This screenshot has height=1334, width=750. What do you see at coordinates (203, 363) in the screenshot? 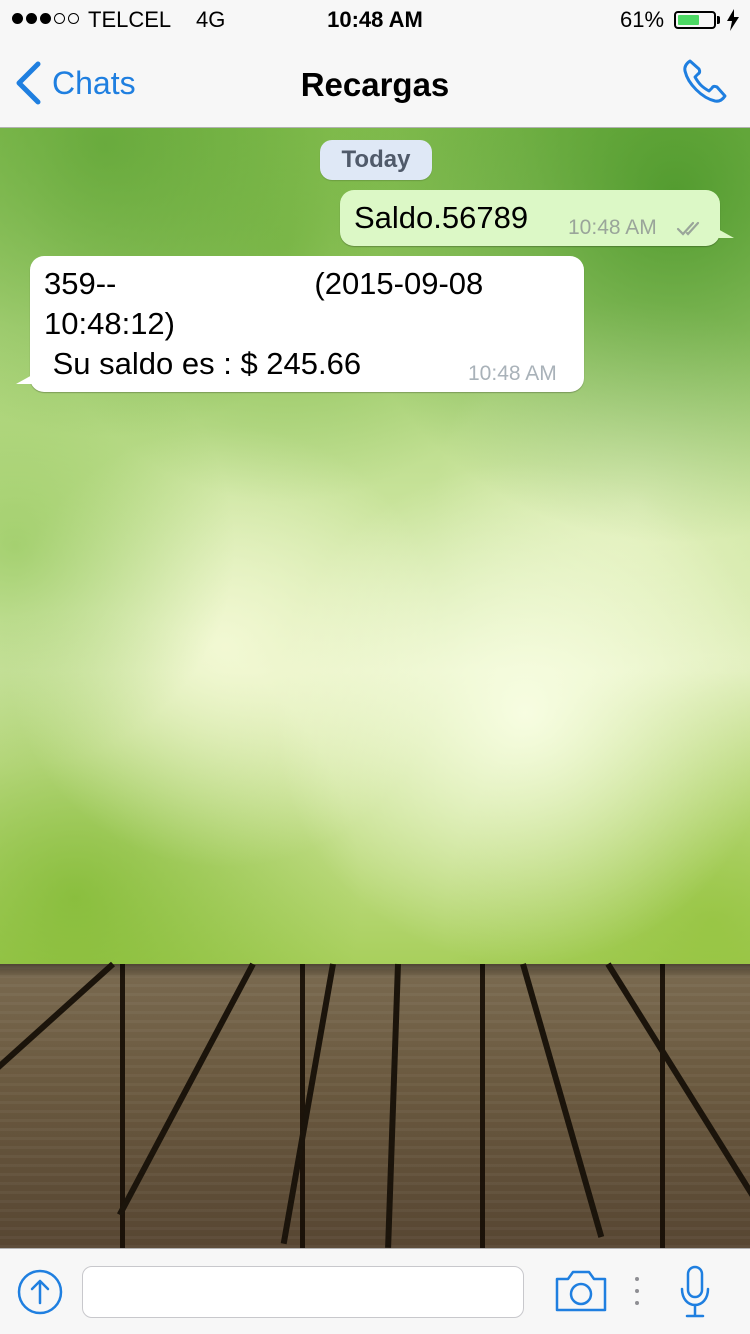
I see `message-line-3: Su saldo es : $ 245.66` at bounding box center [203, 363].